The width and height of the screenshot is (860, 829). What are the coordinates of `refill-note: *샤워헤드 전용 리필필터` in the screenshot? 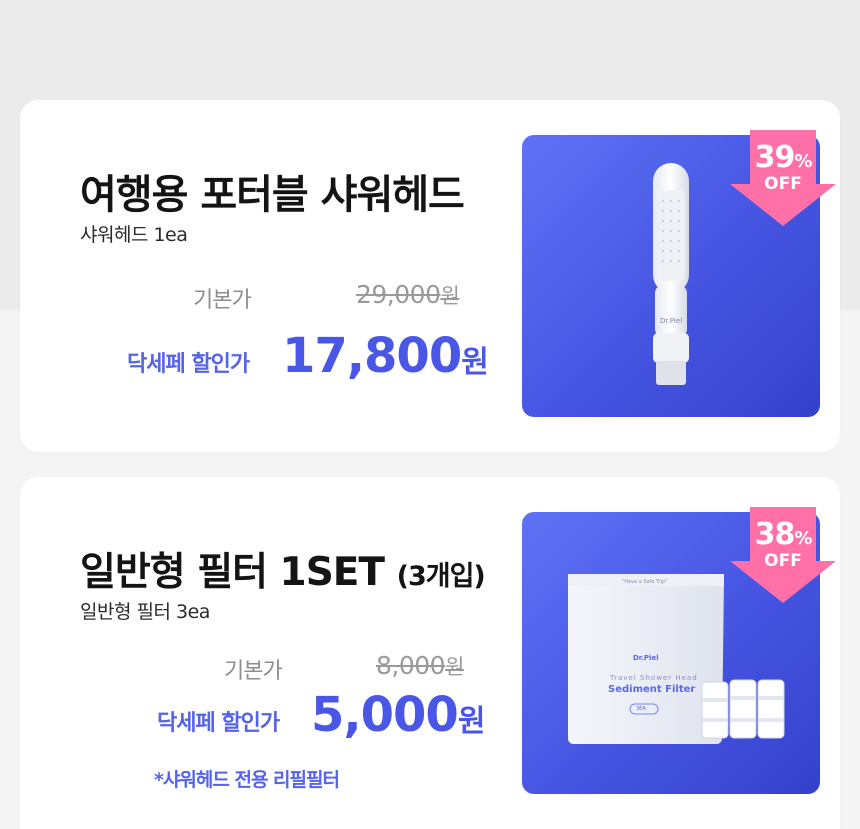 It's located at (247, 780).